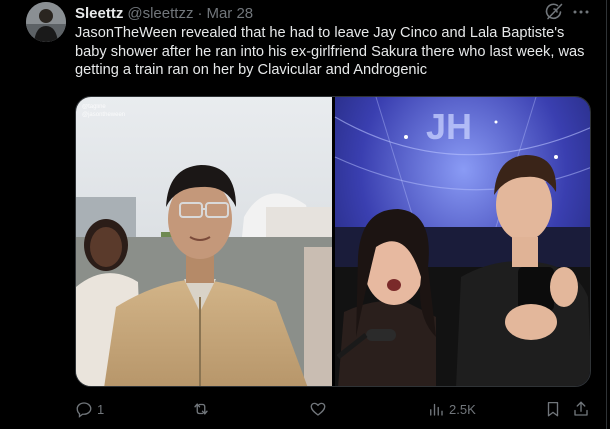 The height and width of the screenshot is (429, 610). I want to click on share-icon, so click(581, 408).